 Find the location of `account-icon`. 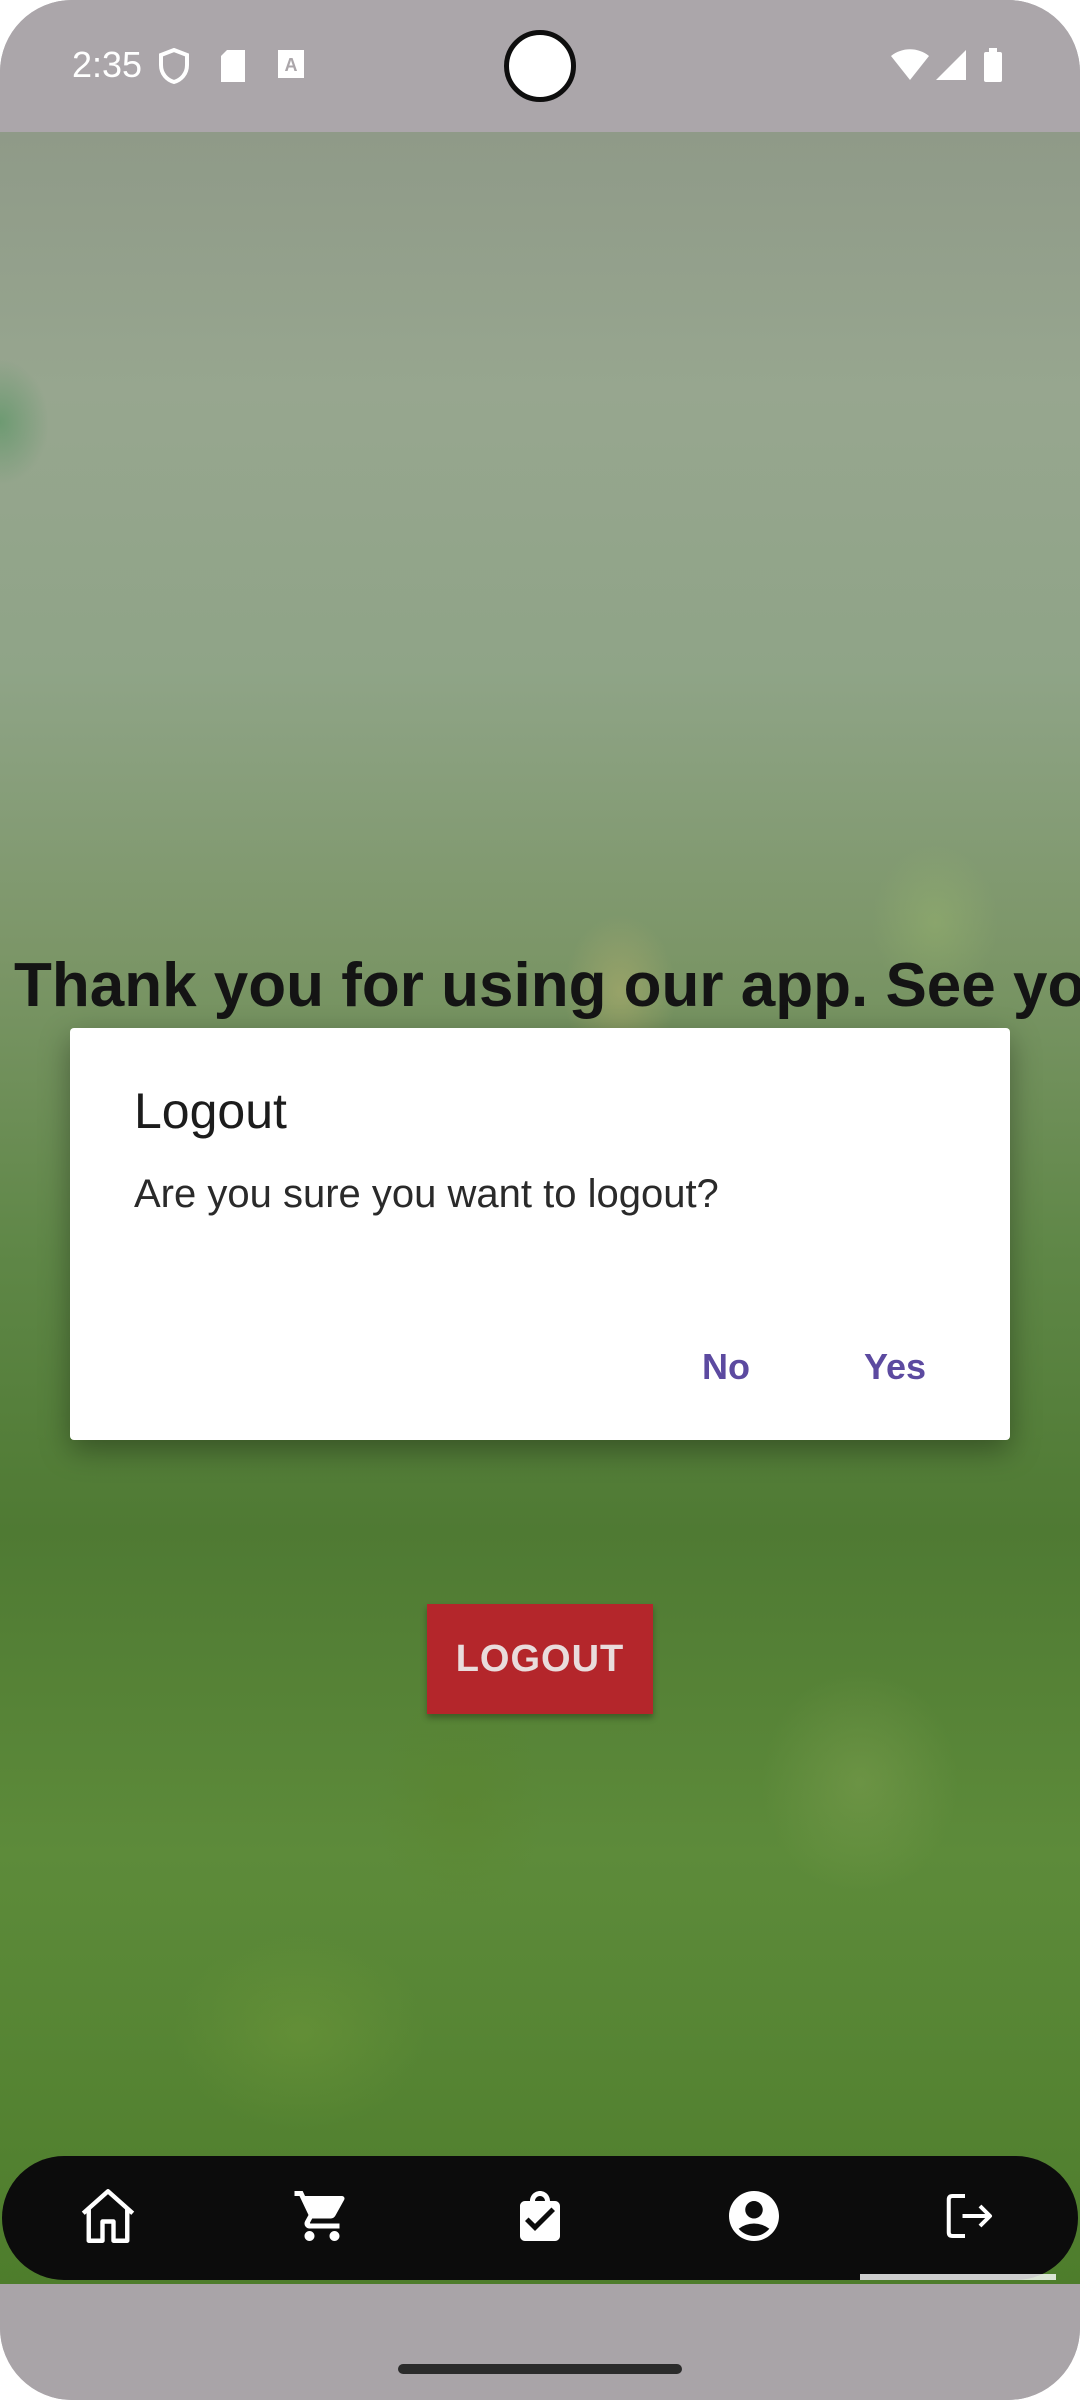

account-icon is located at coordinates (754, 2218).